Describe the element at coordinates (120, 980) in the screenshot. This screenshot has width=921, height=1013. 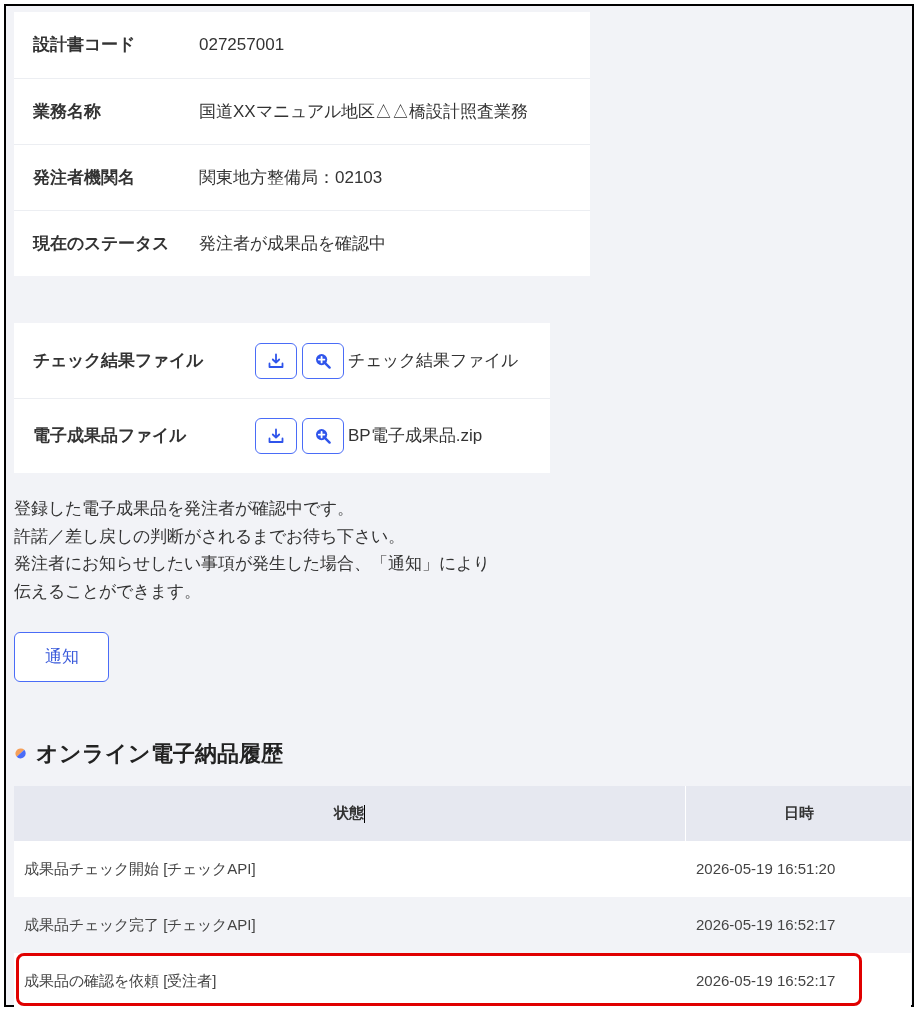
I see `status-cell-text: 成果品の確認を依頼 [受注者]` at that location.